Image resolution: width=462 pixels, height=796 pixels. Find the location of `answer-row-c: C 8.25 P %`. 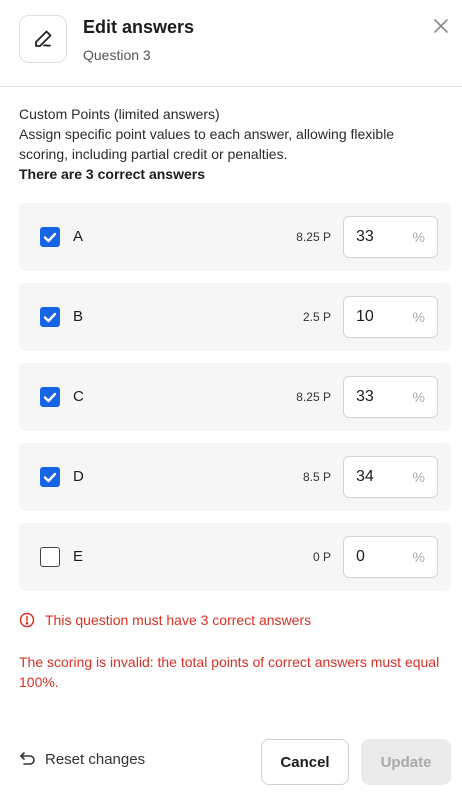

answer-row-c: C 8.25 P % is located at coordinates (235, 397).